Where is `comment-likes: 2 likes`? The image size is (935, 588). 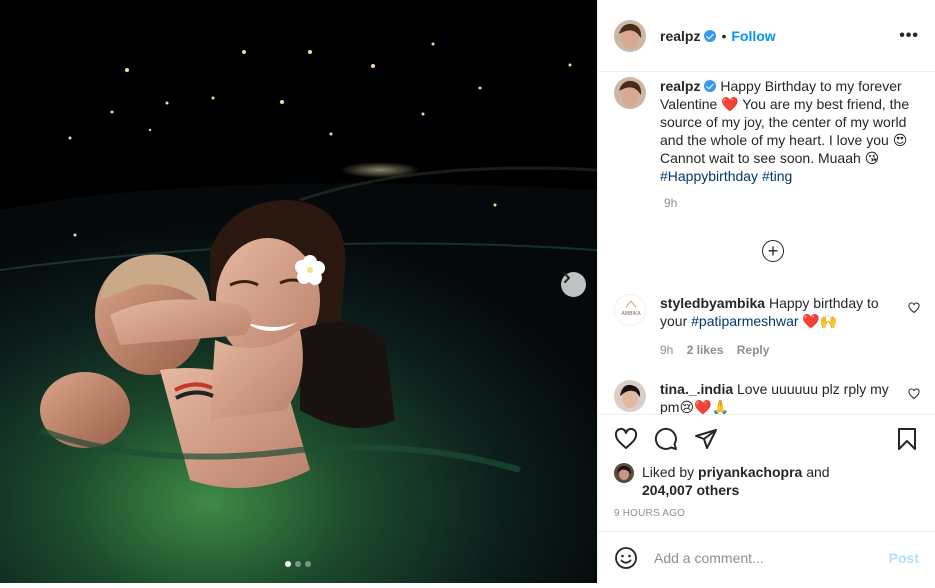
comment-likes: 2 likes is located at coordinates (705, 350).